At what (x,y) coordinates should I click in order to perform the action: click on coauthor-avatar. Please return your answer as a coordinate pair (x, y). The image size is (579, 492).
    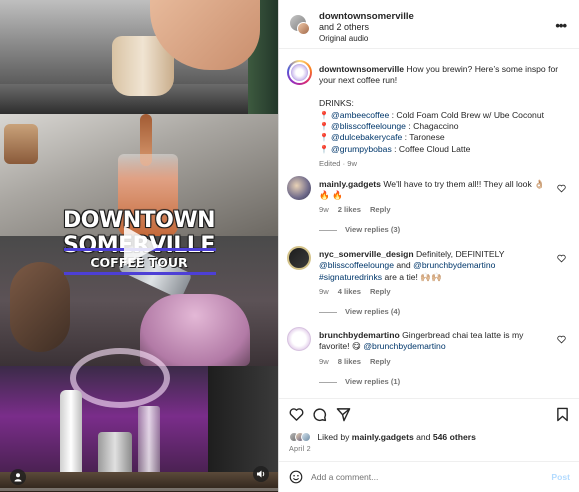
    Looking at the image, I should click on (303, 28).